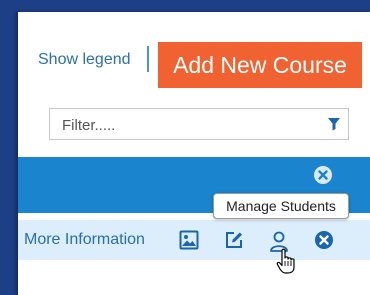 Image resolution: width=370 pixels, height=295 pixels. What do you see at coordinates (324, 242) in the screenshot?
I see `remove-circle-icon` at bounding box center [324, 242].